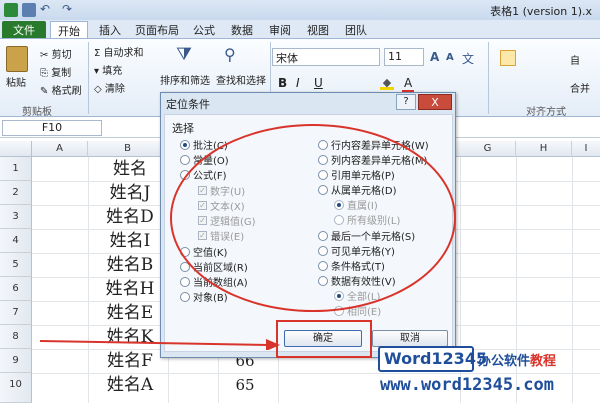  Describe the element at coordinates (16, 361) in the screenshot. I see `row-header: 9` at that location.